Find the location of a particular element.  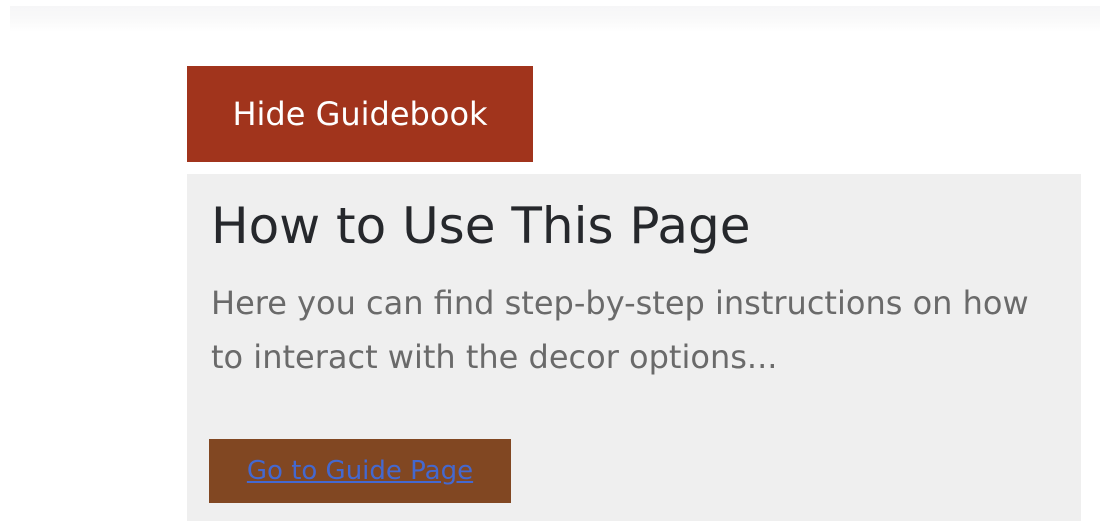

hide-guidebook-button: Hide Guidebook is located at coordinates (360, 114).